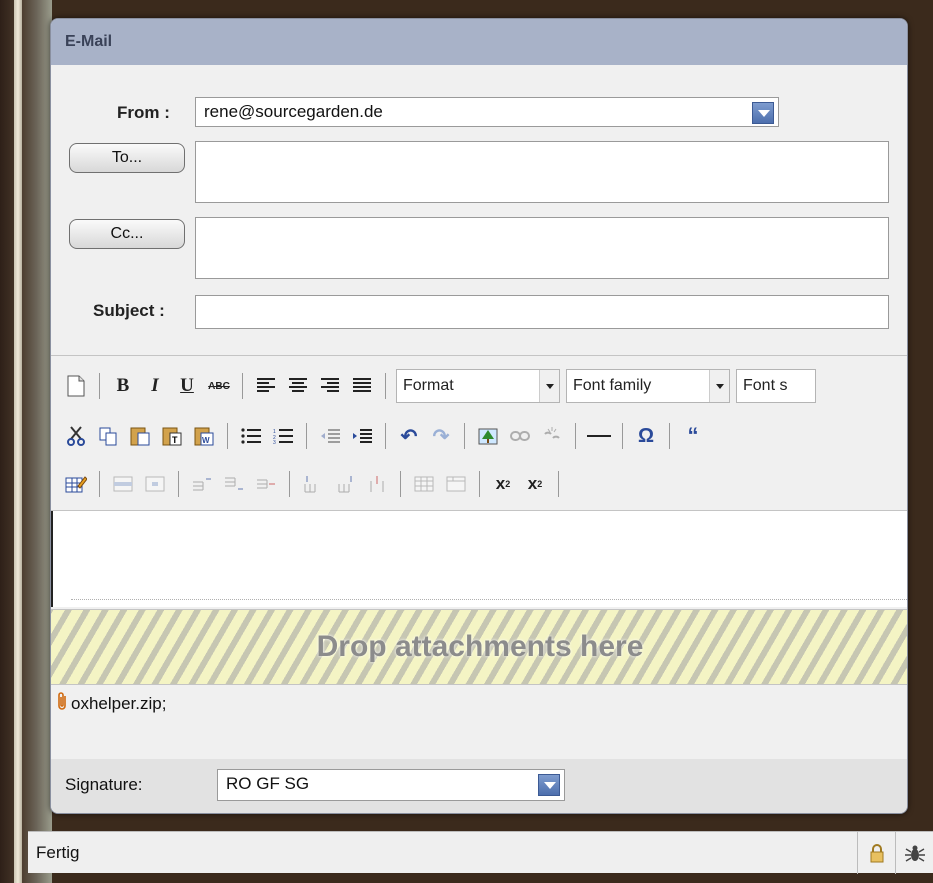  What do you see at coordinates (175, 440) in the screenshot?
I see `svg-text: T` at bounding box center [175, 440].